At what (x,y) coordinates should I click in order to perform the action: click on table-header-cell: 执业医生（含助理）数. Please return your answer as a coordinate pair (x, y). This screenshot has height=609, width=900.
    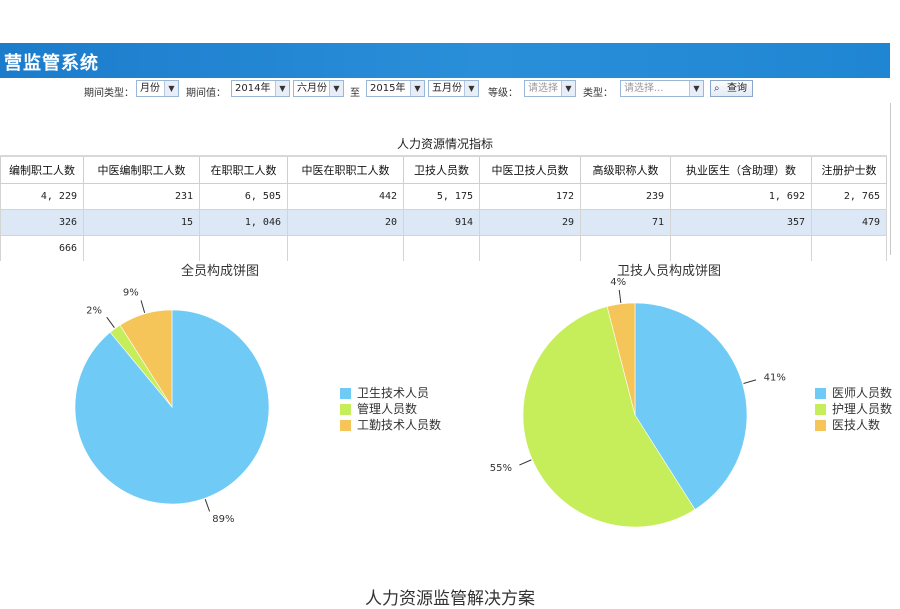
    Looking at the image, I should click on (741, 169).